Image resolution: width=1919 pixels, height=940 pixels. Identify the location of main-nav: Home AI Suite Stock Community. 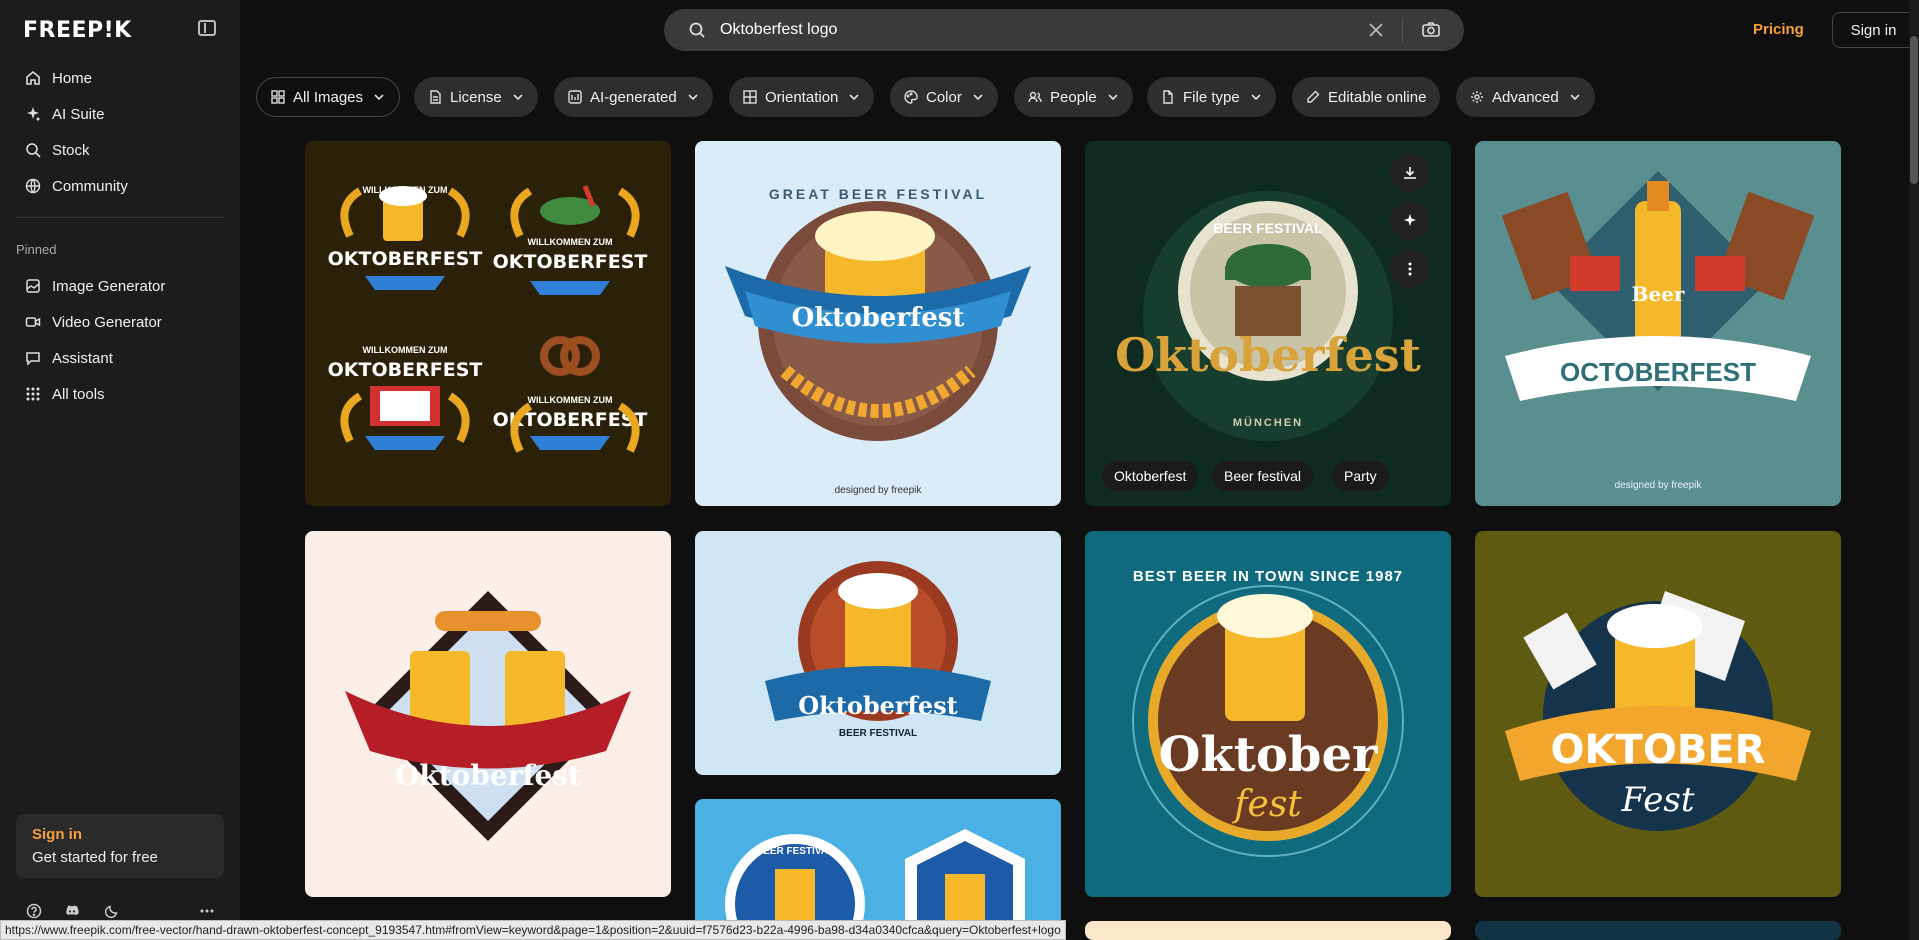
(120, 132).